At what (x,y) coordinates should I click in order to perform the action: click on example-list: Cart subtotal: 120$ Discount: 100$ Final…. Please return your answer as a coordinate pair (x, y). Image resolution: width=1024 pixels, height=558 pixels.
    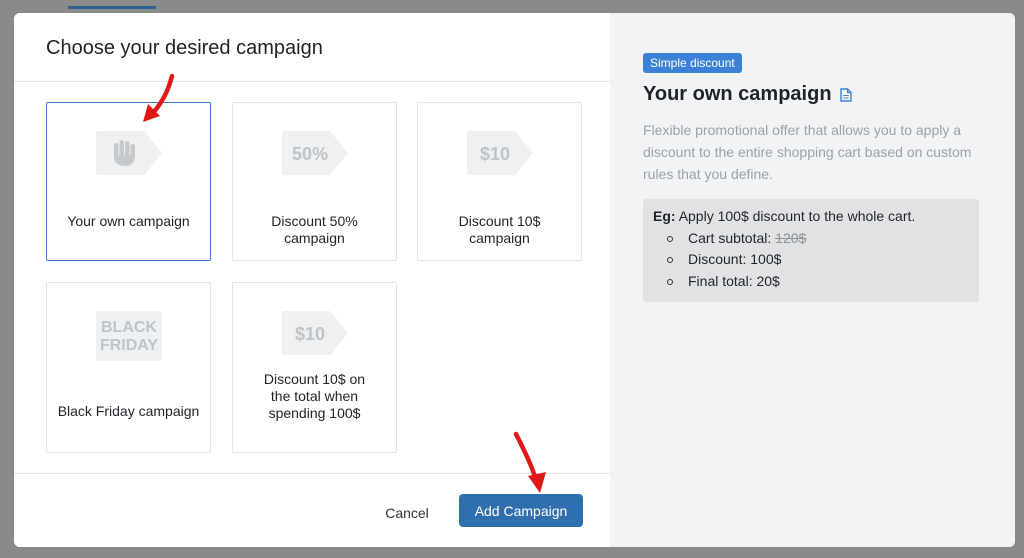
    Looking at the image, I should click on (811, 260).